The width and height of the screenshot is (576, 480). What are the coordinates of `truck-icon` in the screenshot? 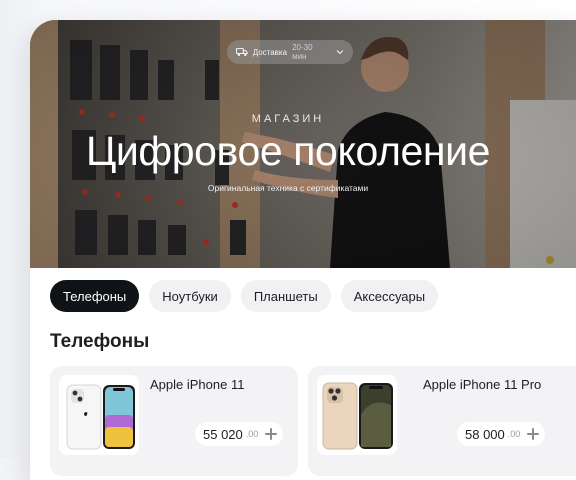 It's located at (242, 52).